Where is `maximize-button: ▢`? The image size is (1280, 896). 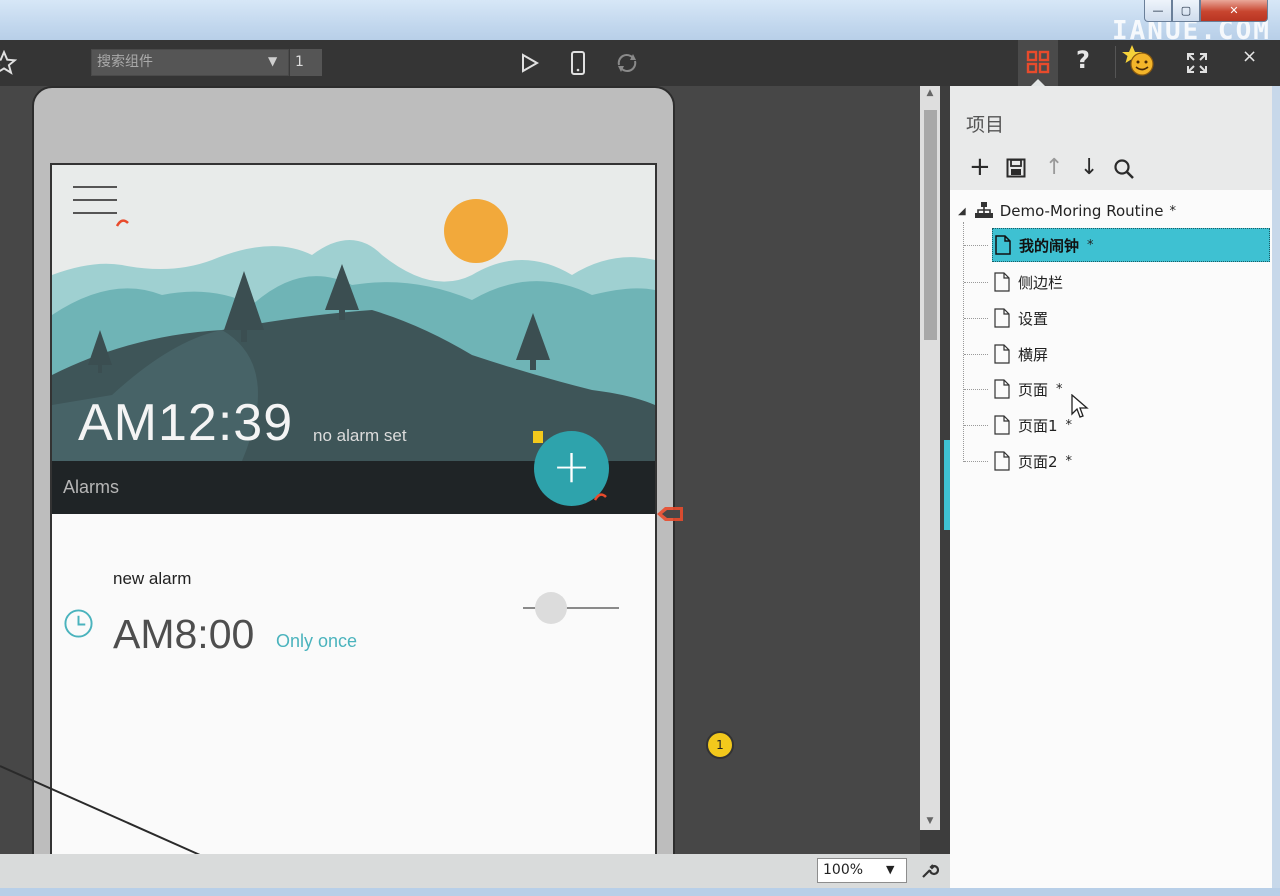
maximize-button: ▢ is located at coordinates (1186, 11).